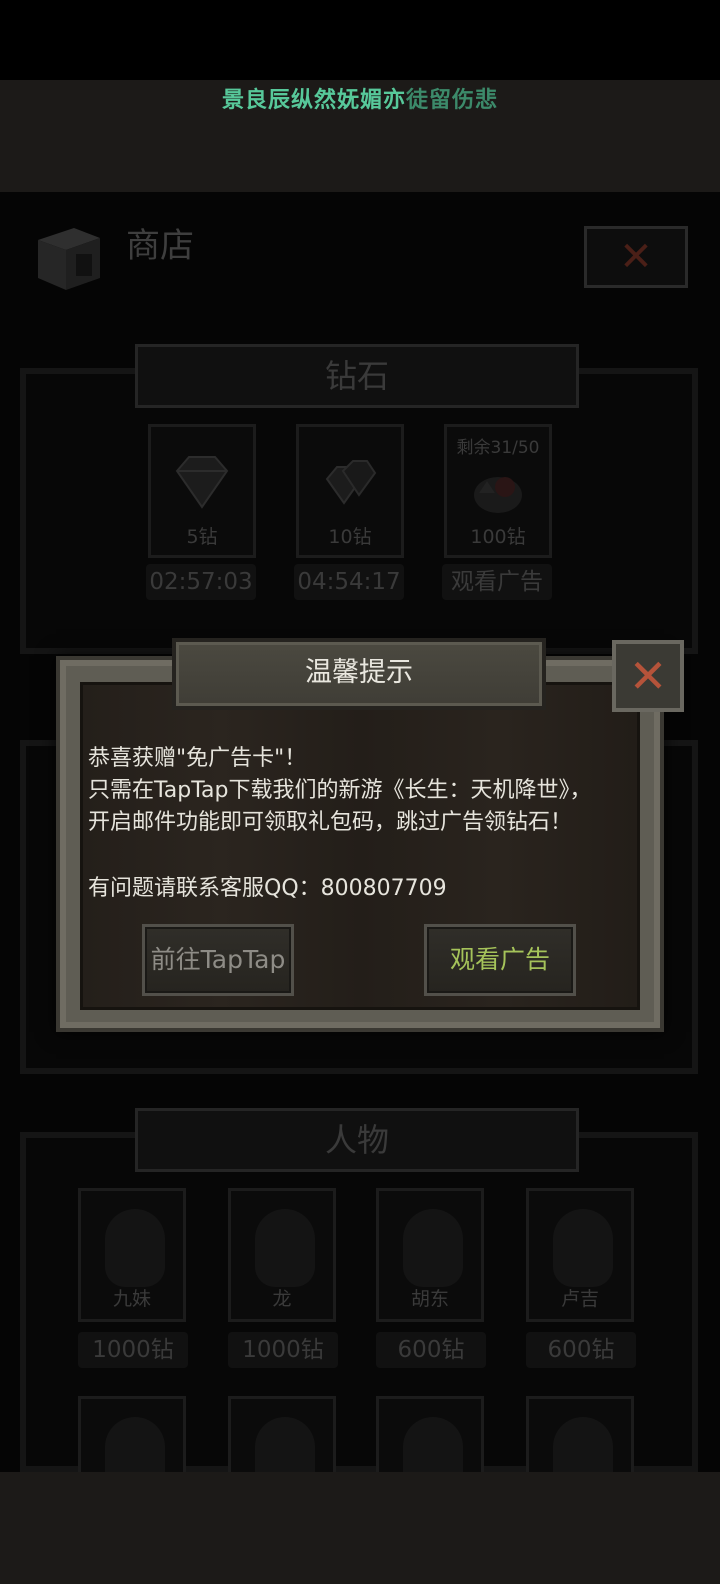 The width and height of the screenshot is (720, 1584). I want to click on character-card: 九妹, so click(132, 1255).